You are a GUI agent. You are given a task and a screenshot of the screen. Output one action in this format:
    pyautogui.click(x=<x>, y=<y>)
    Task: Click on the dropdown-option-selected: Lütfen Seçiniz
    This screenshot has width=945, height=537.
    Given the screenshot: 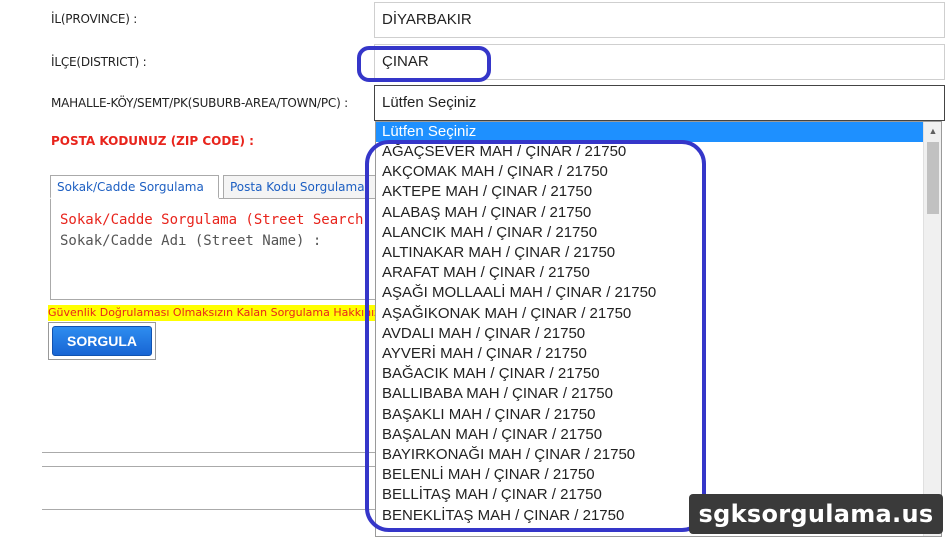 What is the action you would take?
    pyautogui.click(x=650, y=132)
    